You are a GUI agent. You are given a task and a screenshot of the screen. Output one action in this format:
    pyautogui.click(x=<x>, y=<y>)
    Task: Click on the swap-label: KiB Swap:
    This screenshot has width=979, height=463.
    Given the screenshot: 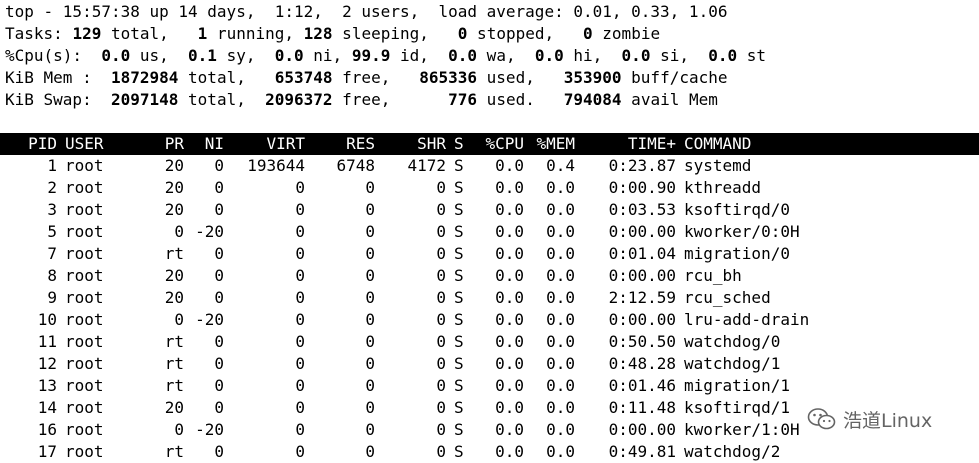 What is the action you would take?
    pyautogui.click(x=58, y=99)
    